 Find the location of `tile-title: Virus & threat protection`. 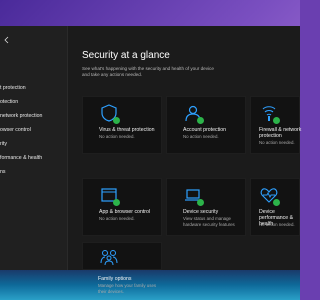

tile-title: Virus & threat protection is located at coordinates (127, 130).